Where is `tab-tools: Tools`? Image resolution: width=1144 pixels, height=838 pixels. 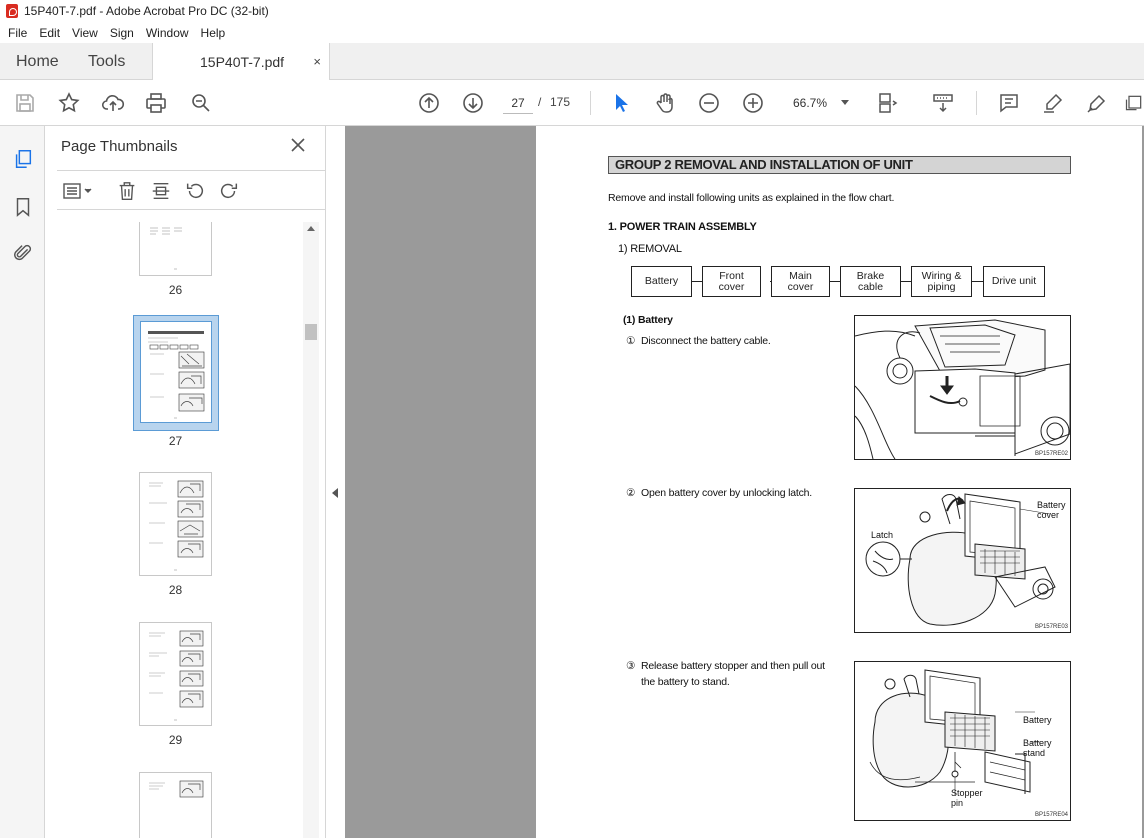 tab-tools: Tools is located at coordinates (106, 61).